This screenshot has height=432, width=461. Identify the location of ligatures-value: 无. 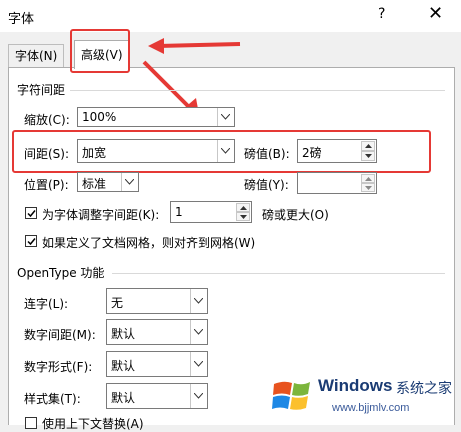
(117, 303).